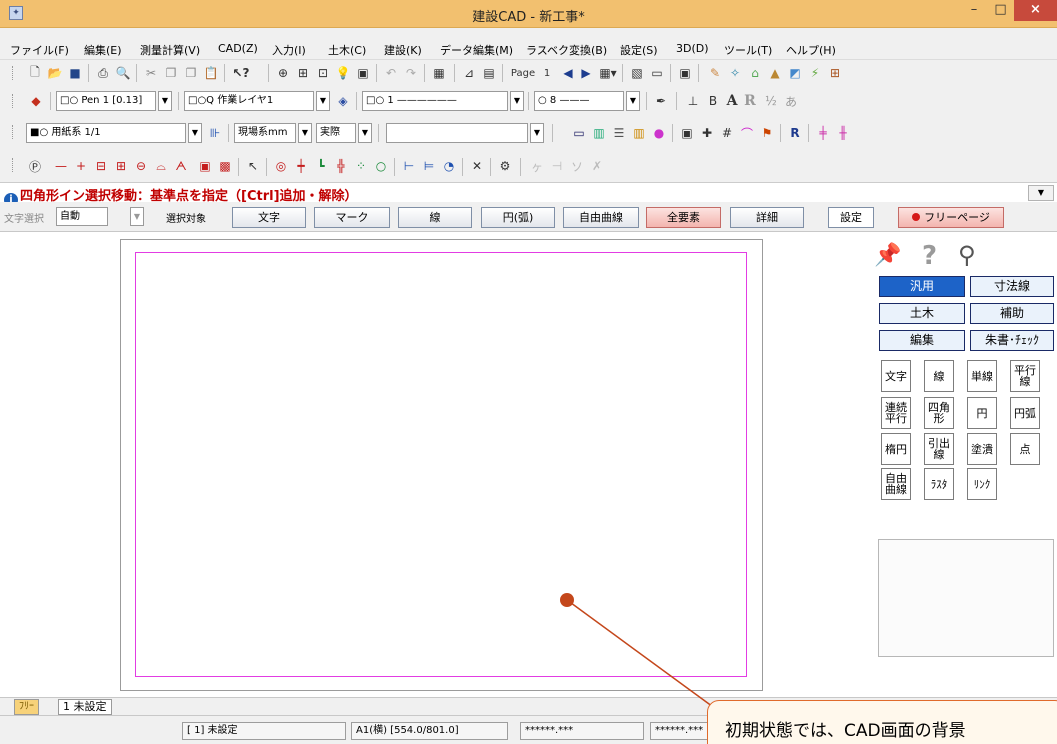 Image resolution: width=1057 pixels, height=744 pixels. What do you see at coordinates (449, 166) in the screenshot?
I see `snap-quadrant-icon: ◔` at bounding box center [449, 166].